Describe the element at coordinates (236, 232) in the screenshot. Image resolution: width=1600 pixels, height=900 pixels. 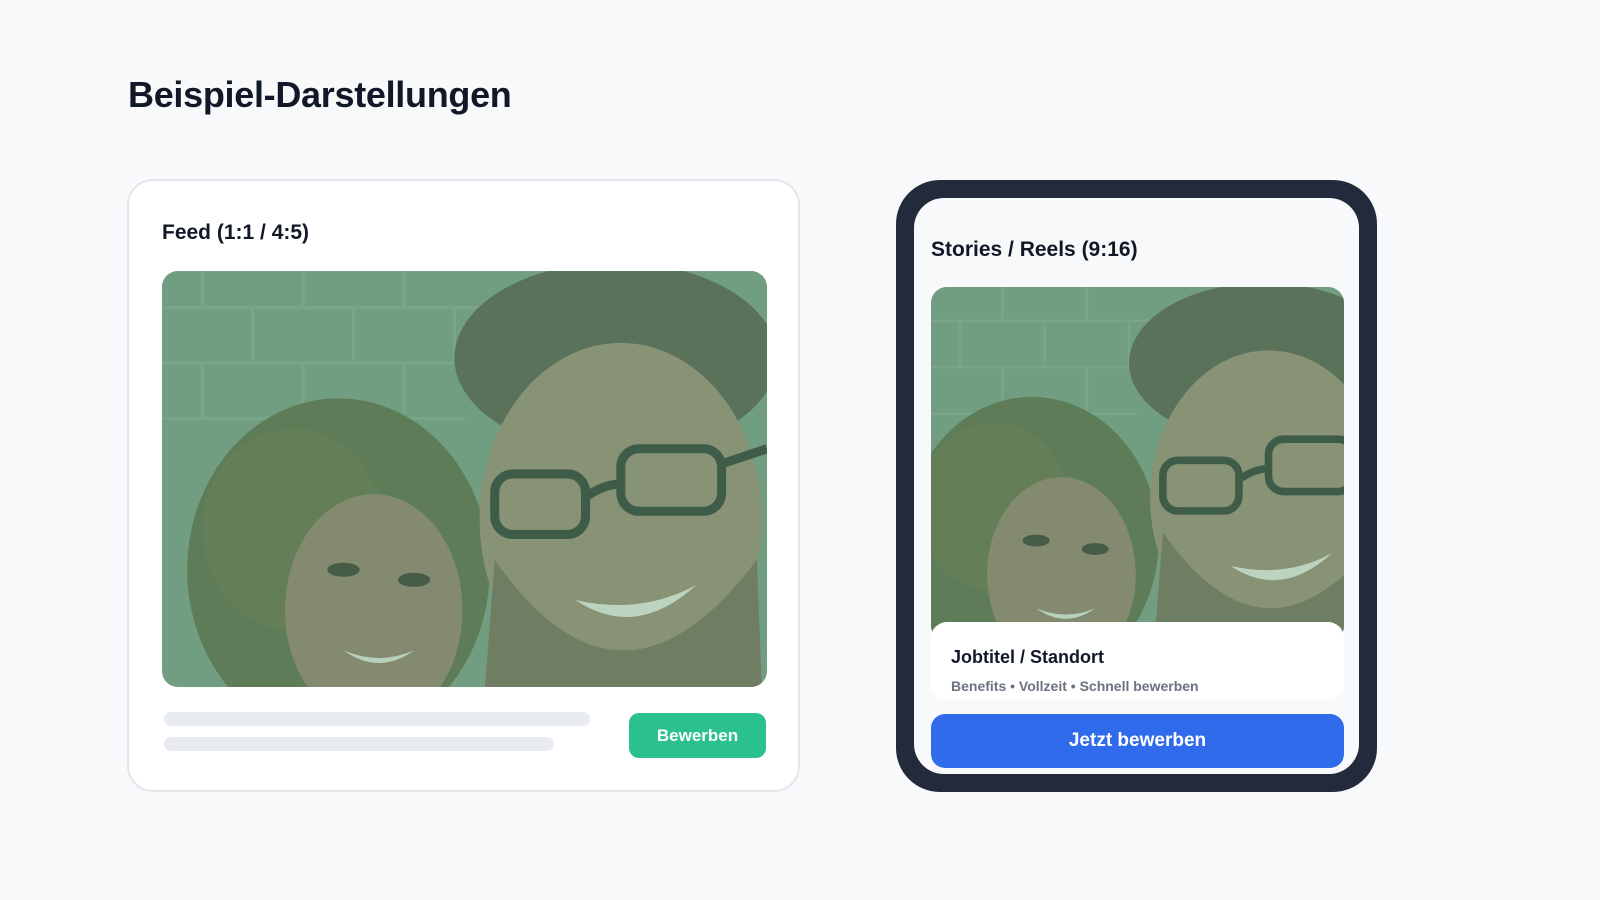
I see `feed-card-title: Feed (1:1 / 4:5)` at that location.